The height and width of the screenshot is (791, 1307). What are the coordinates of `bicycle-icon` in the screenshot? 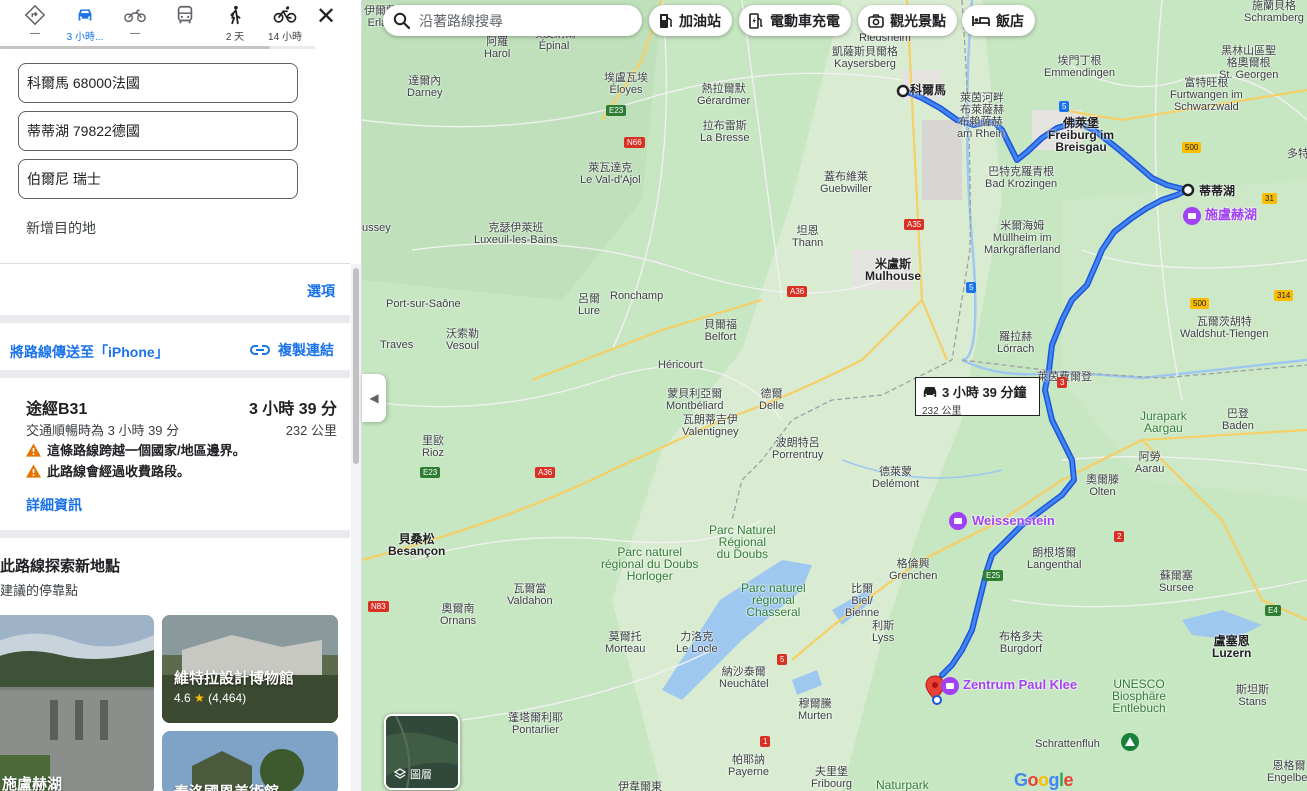 It's located at (285, 14).